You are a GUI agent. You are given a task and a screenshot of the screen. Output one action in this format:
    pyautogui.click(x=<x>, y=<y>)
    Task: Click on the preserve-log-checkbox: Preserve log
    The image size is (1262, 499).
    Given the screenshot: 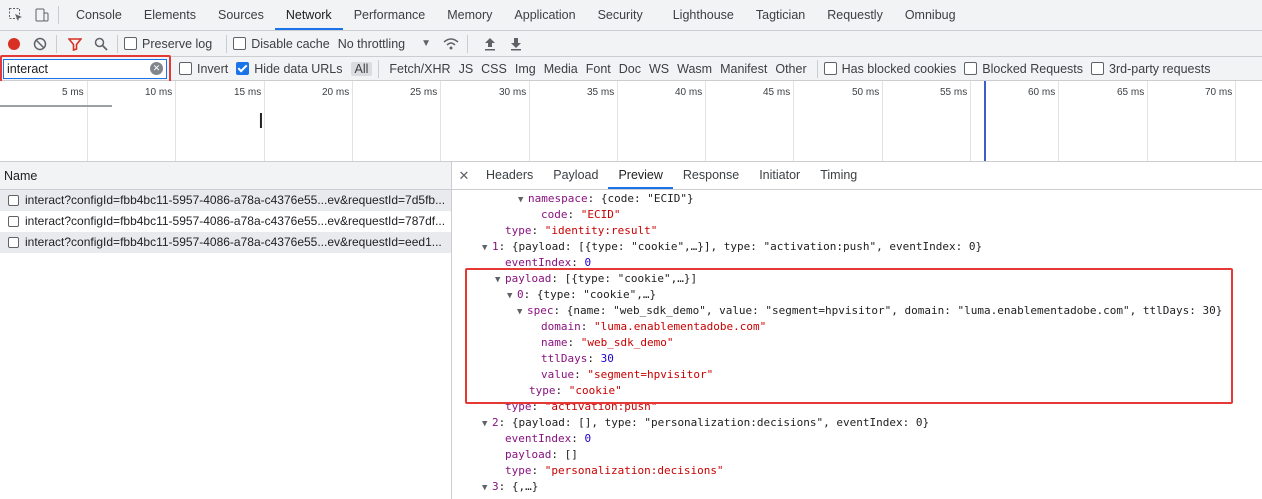 What is the action you would take?
    pyautogui.click(x=168, y=44)
    